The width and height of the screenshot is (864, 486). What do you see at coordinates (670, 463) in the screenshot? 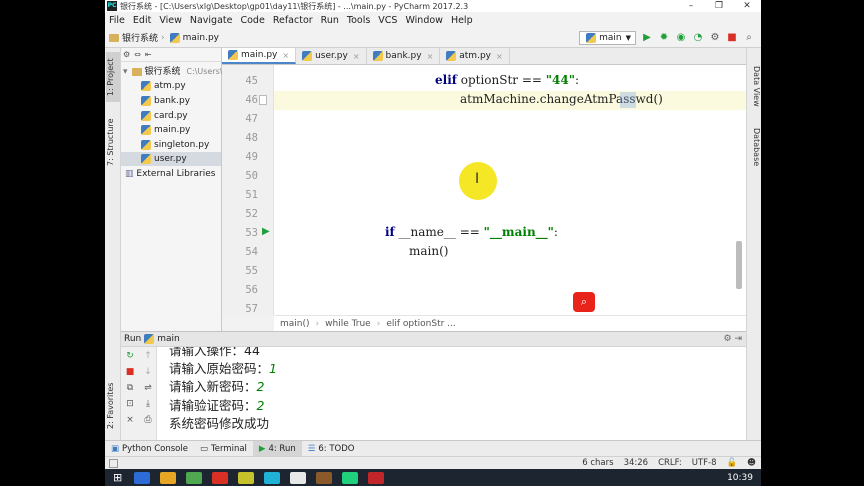
I see `status-line-separator: CRLF:` at bounding box center [670, 463].